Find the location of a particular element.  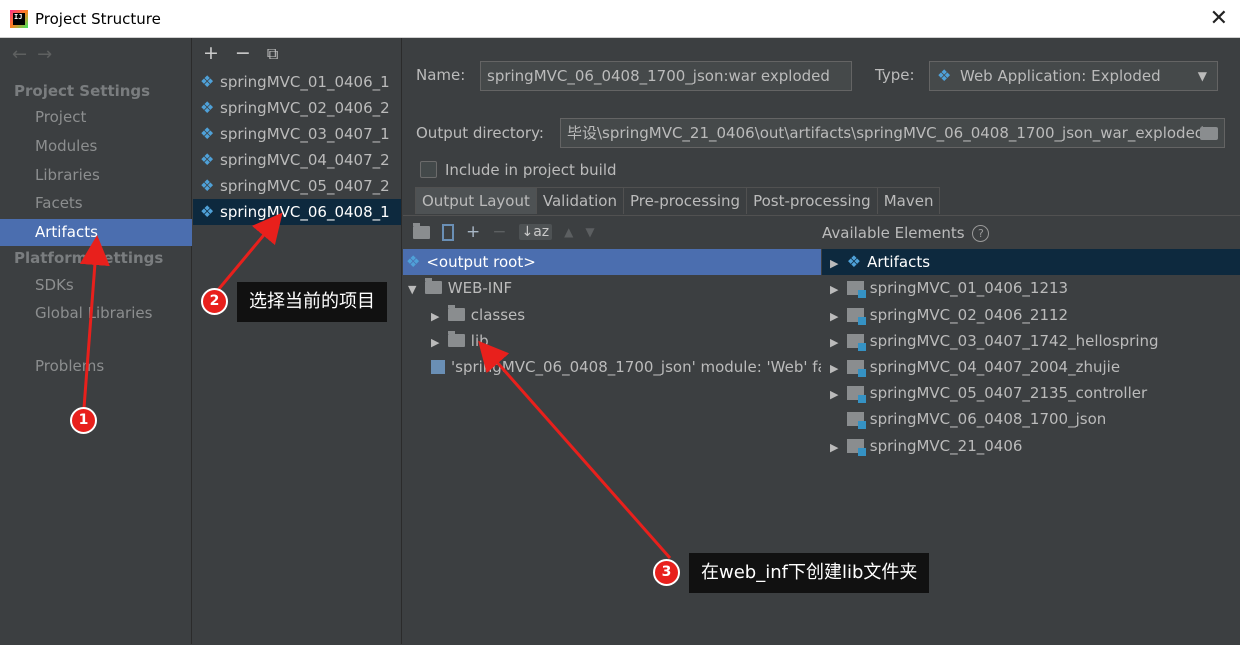

classes-label: classes is located at coordinates (498, 315).